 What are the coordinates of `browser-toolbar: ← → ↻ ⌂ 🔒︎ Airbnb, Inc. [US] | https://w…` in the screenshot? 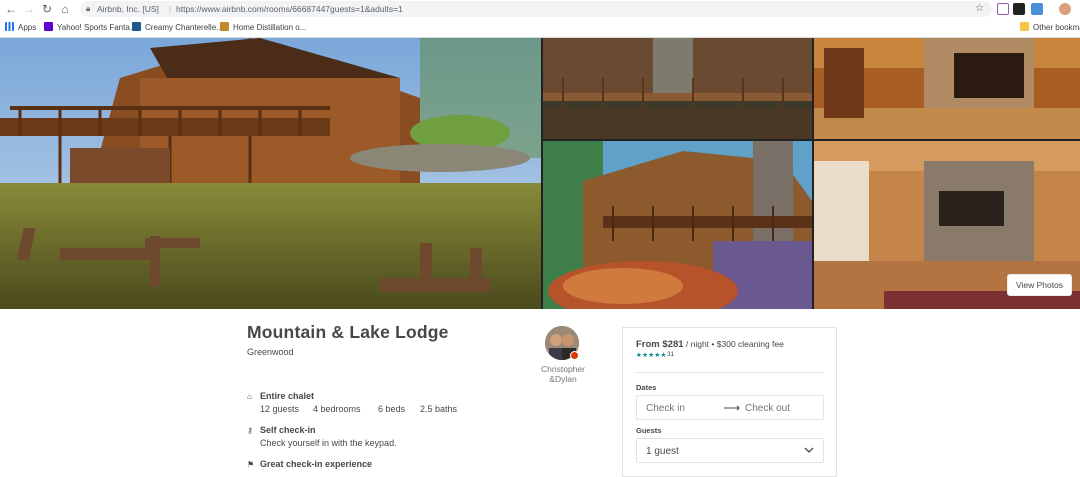 It's located at (540, 9).